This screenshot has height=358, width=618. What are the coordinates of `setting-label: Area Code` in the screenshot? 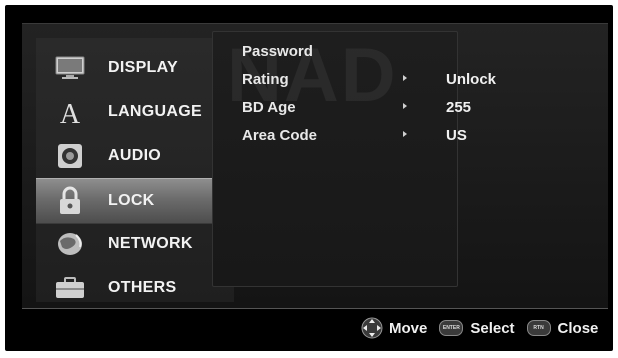 It's located at (280, 135).